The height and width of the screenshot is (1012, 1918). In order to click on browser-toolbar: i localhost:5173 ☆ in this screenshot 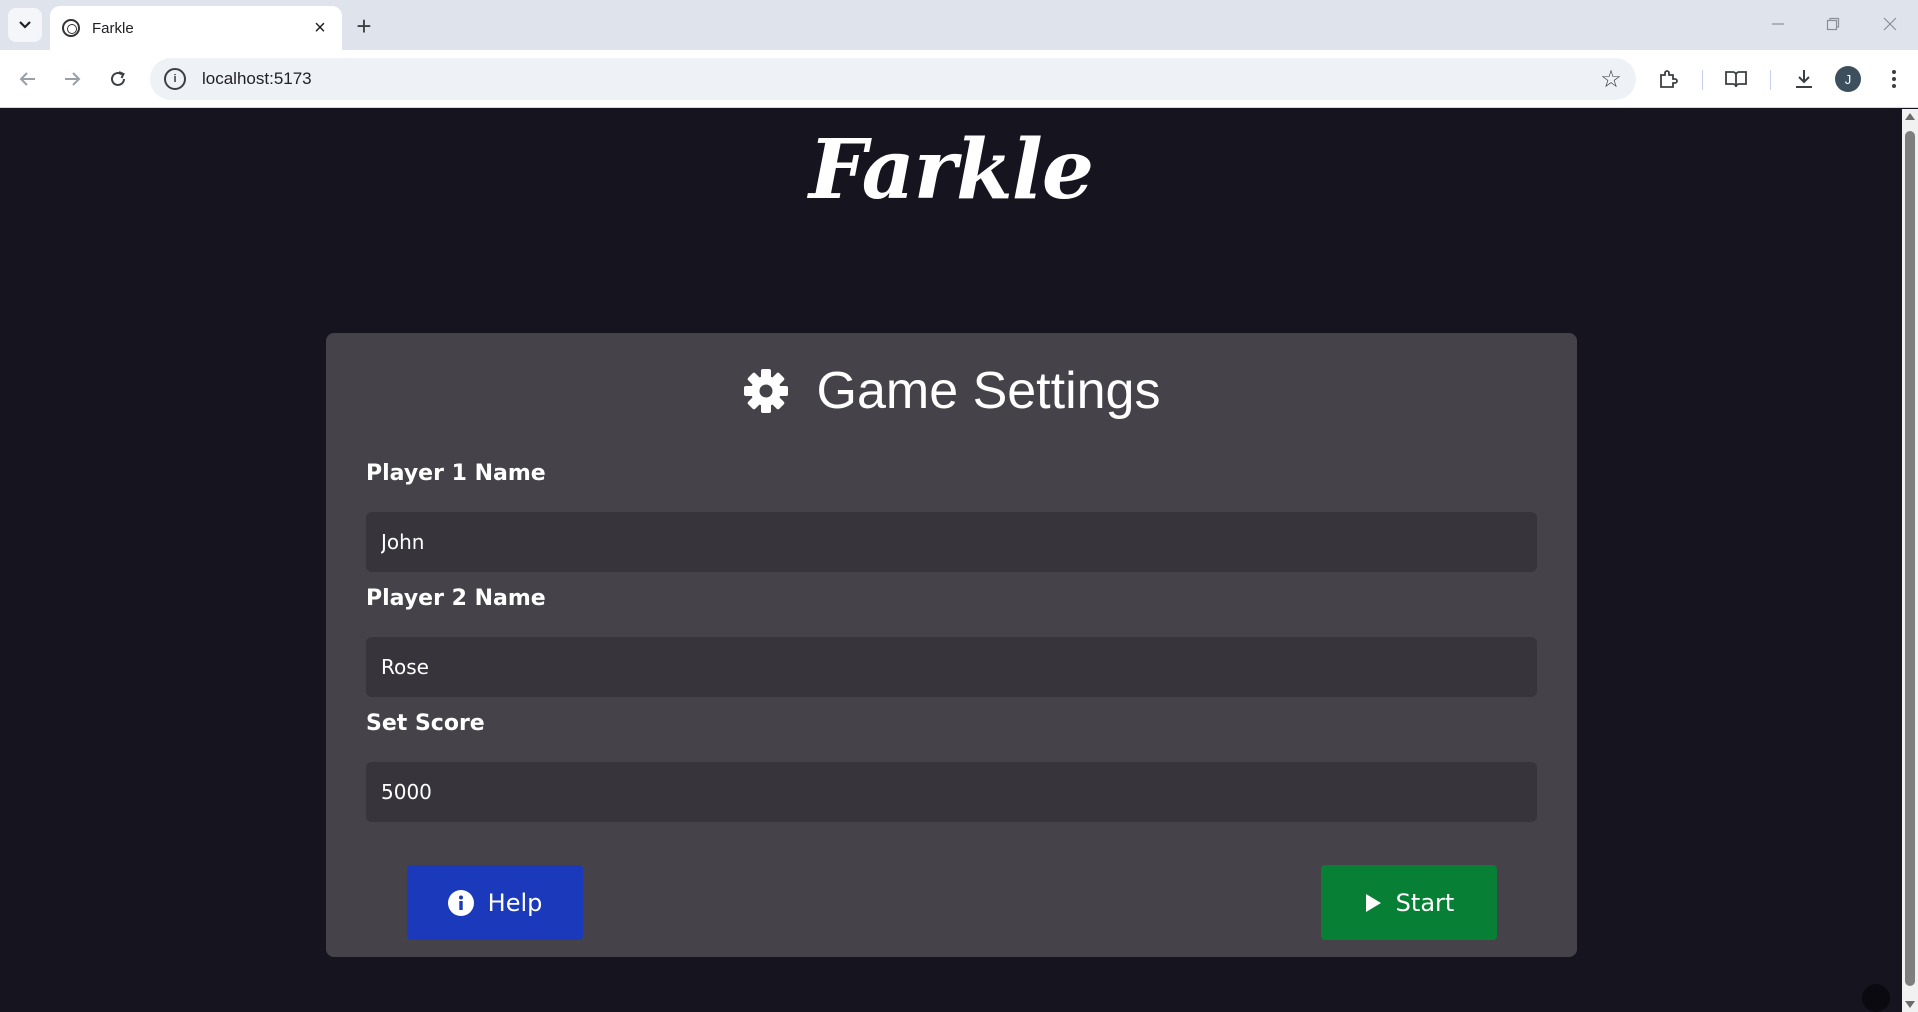, I will do `click(959, 79)`.